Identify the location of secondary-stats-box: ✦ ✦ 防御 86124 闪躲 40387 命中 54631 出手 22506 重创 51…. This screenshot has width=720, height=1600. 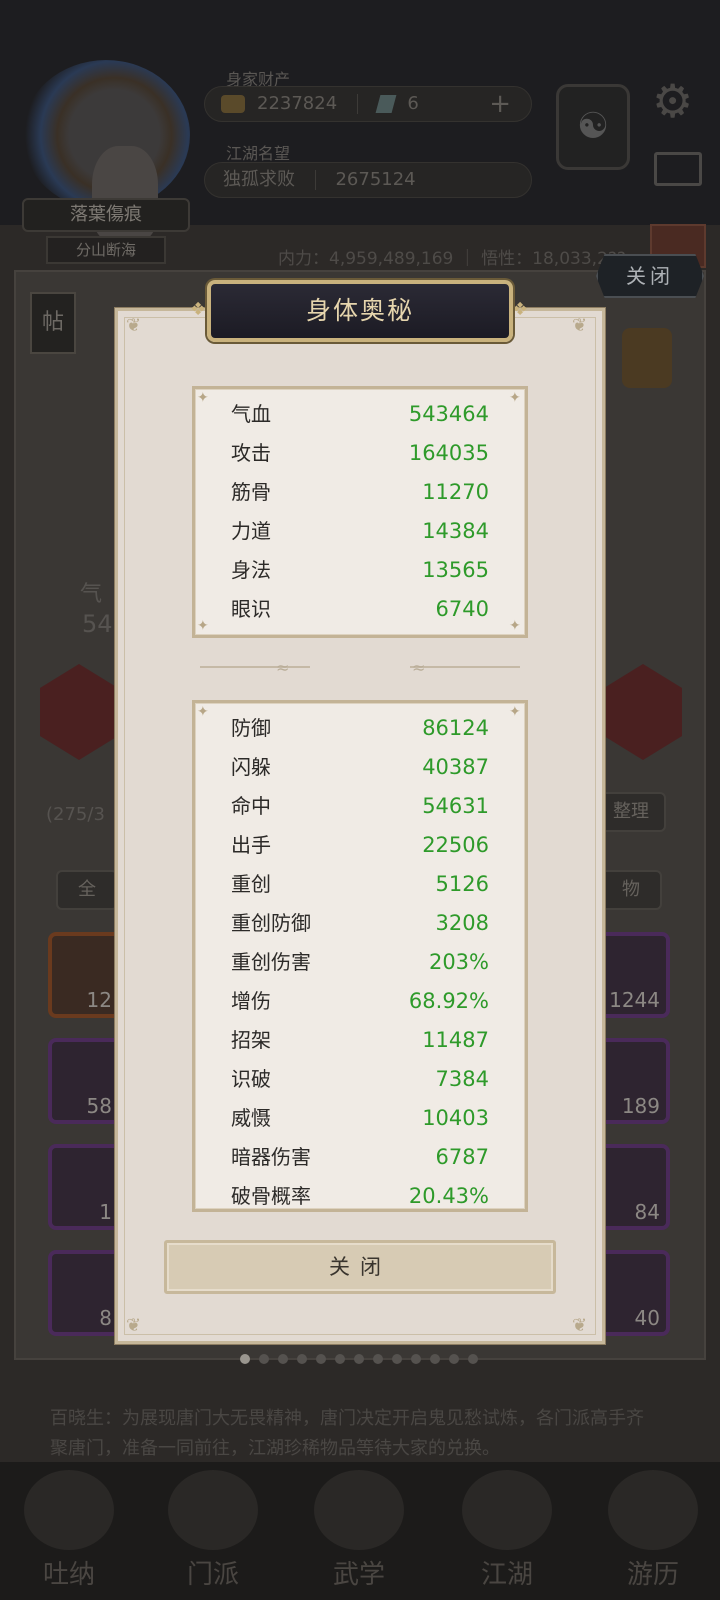
(360, 956).